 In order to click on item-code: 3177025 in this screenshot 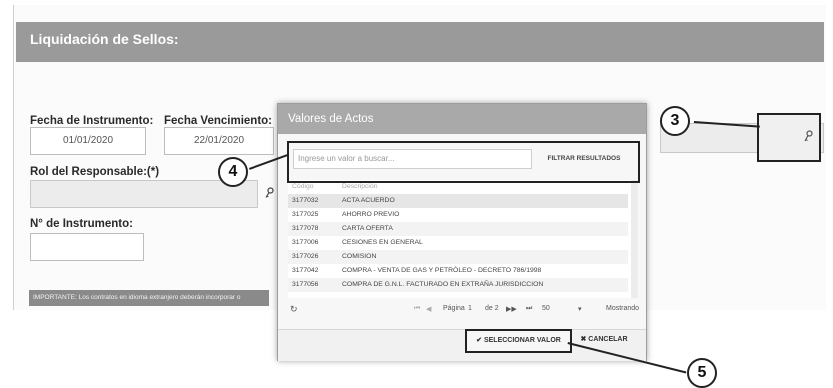, I will do `click(305, 214)`.